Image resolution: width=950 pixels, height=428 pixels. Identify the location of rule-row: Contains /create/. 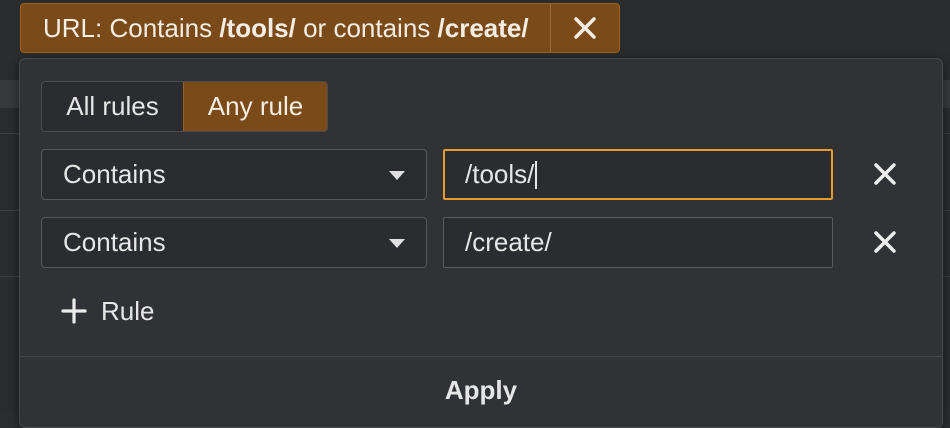
(481, 242).